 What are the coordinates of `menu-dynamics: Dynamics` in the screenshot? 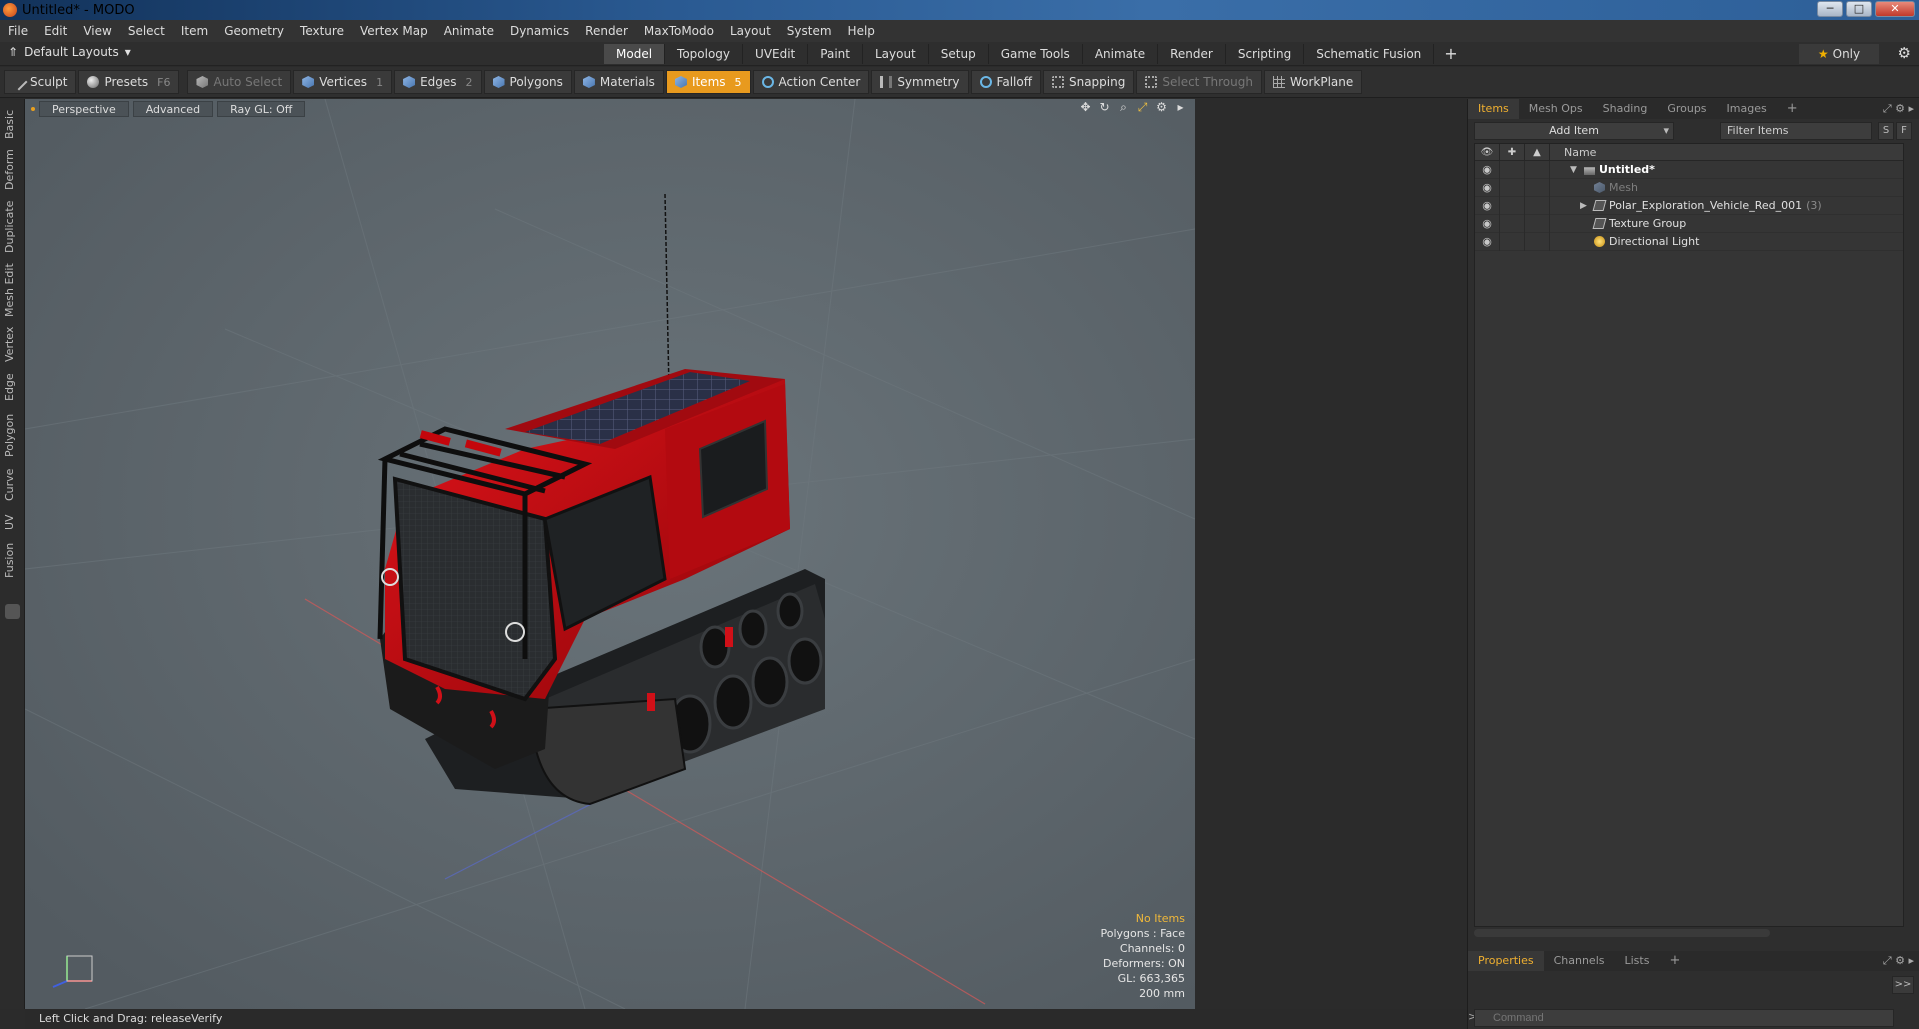 It's located at (539, 31).